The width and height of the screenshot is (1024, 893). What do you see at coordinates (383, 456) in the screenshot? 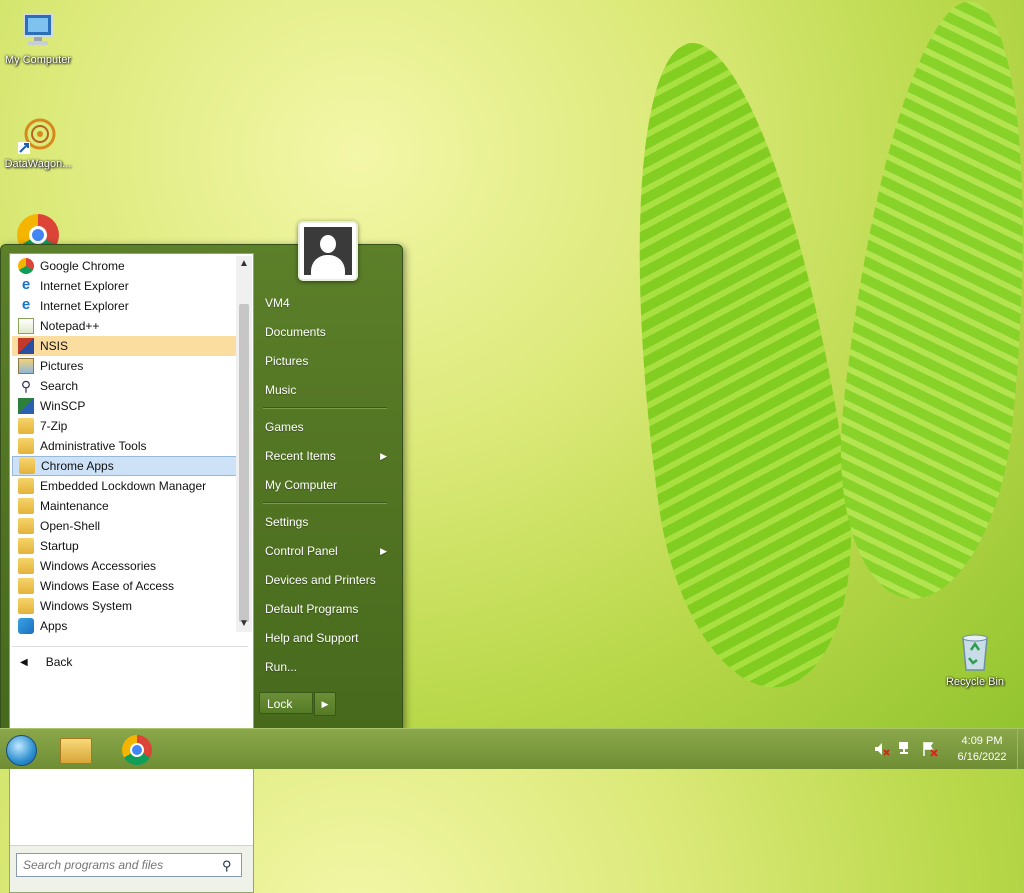
I see `submenu-arrow-icon: ▶` at bounding box center [383, 456].